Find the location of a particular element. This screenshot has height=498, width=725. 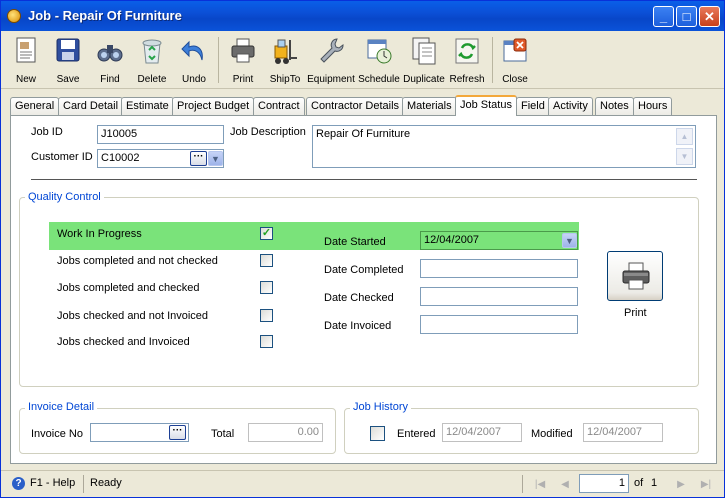

duplicate-pages-icon is located at coordinates (424, 51).